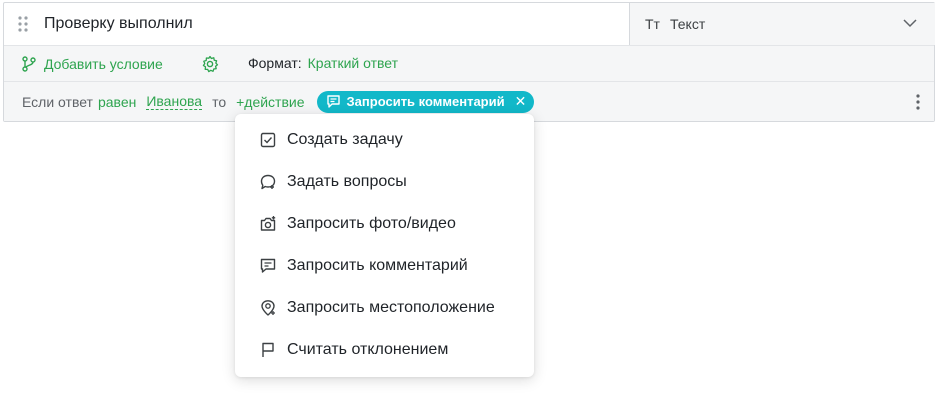  What do you see at coordinates (521, 101) in the screenshot?
I see `close-icon: ✕` at bounding box center [521, 101].